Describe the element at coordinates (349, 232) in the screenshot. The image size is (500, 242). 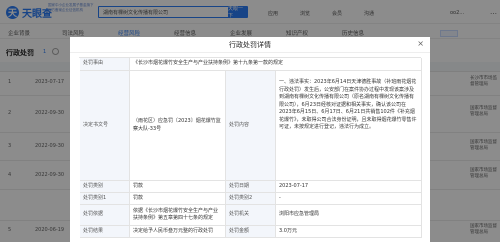
I see `amount-value: 3.0万元` at that location.